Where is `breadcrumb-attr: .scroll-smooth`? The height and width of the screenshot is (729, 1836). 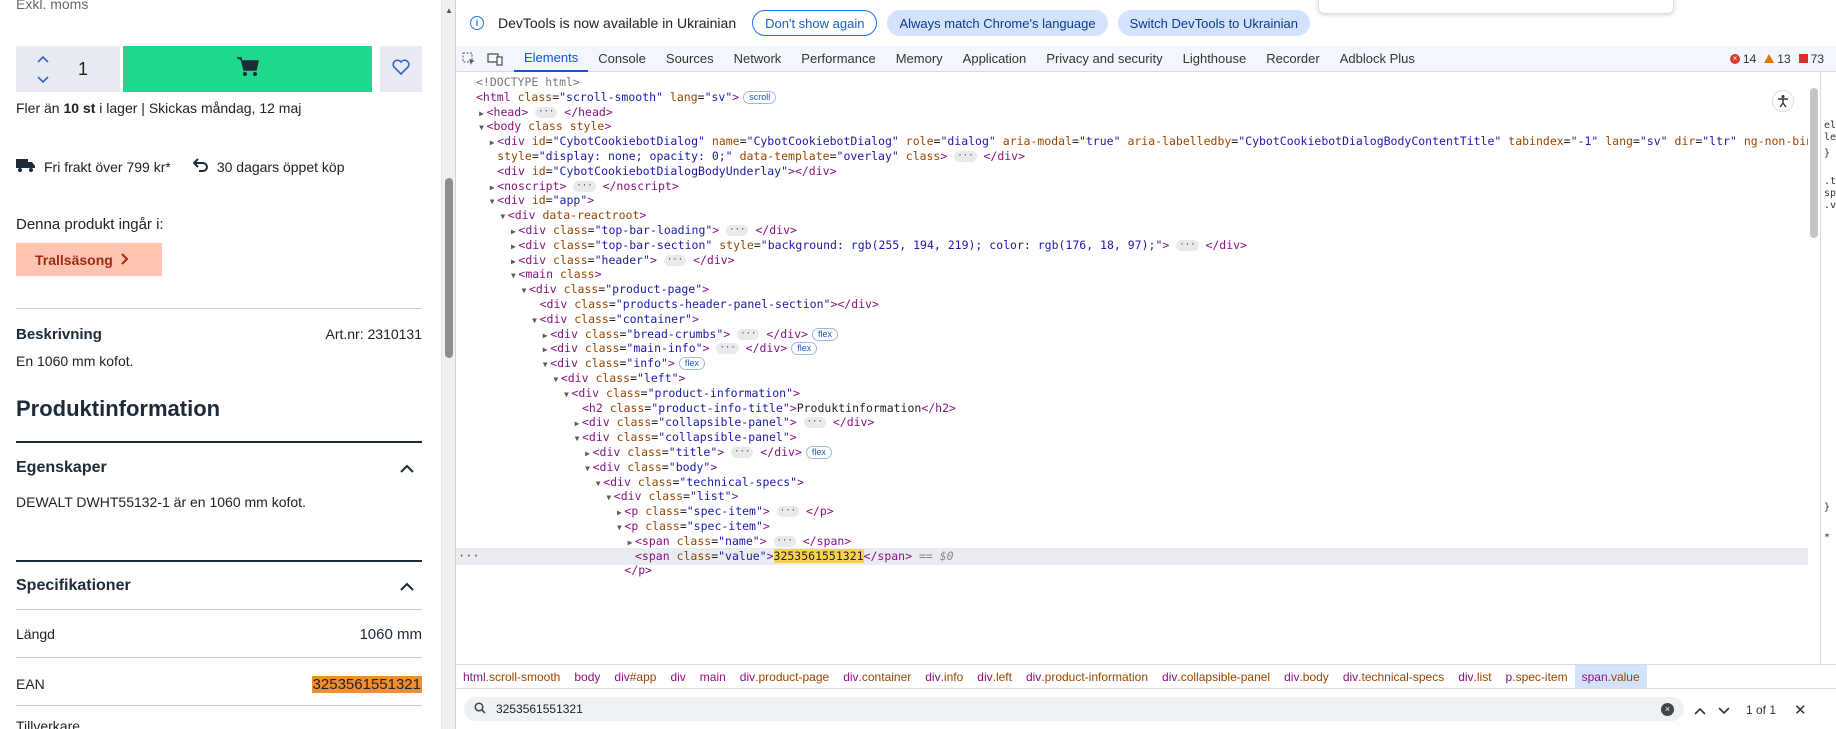 breadcrumb-attr: .scroll-smooth is located at coordinates (523, 676).